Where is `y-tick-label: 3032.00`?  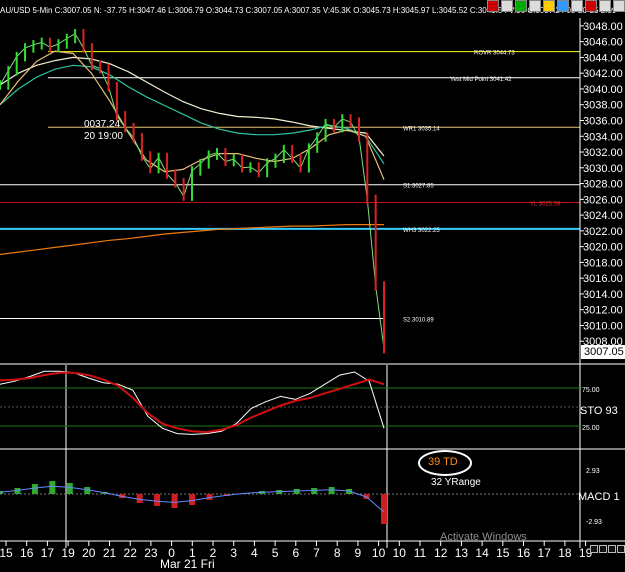
y-tick-label: 3032.00 is located at coordinates (603, 153).